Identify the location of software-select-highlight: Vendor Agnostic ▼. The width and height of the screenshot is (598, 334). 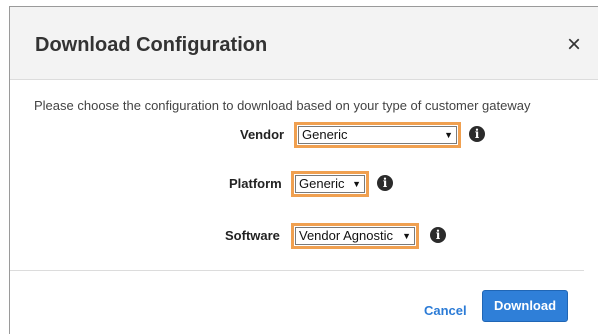
(355, 236).